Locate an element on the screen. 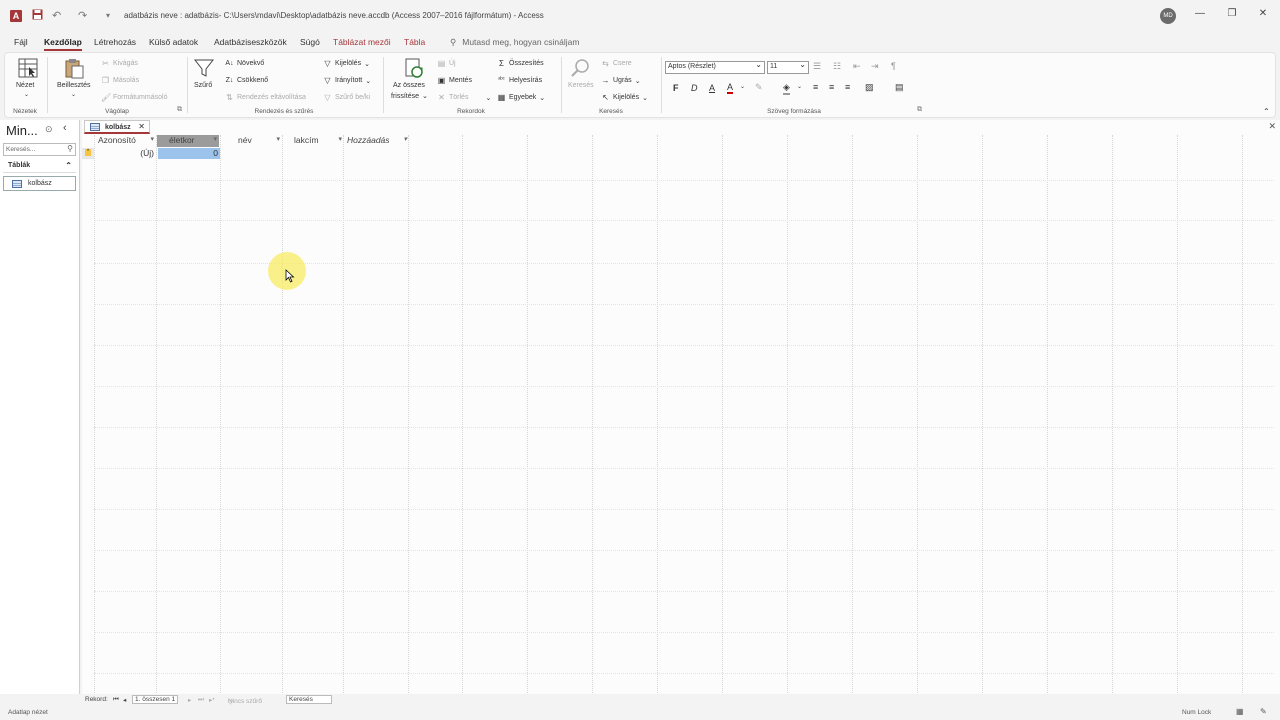  font-color-icon: A is located at coordinates (730, 88).